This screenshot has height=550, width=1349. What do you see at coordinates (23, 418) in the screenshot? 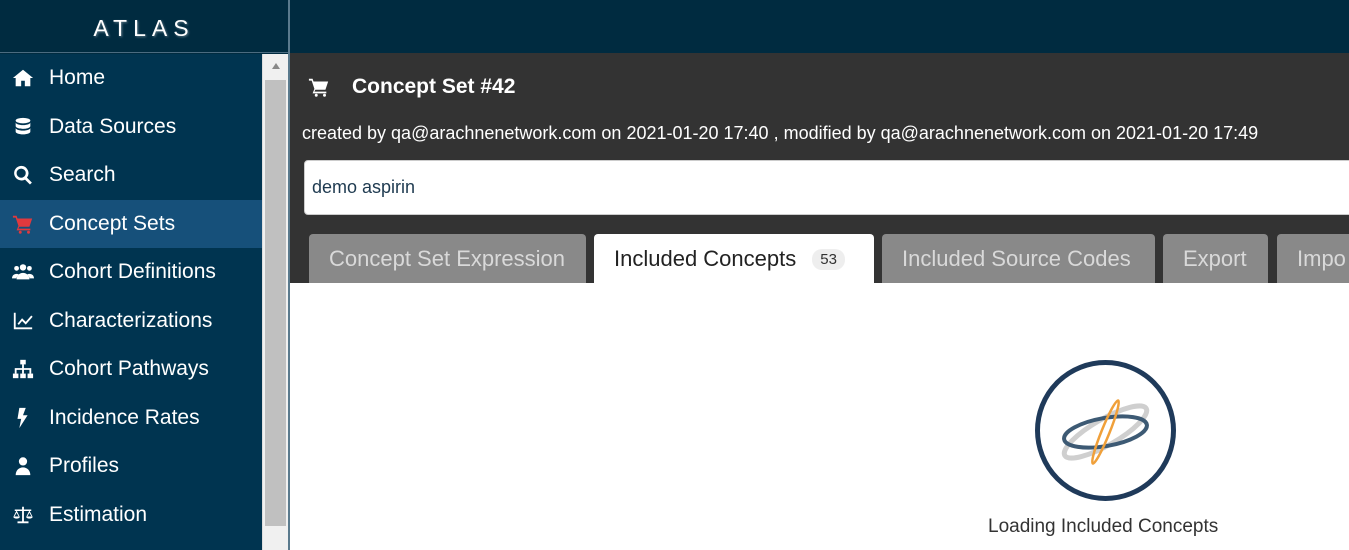
I see `bolt-icon` at bounding box center [23, 418].